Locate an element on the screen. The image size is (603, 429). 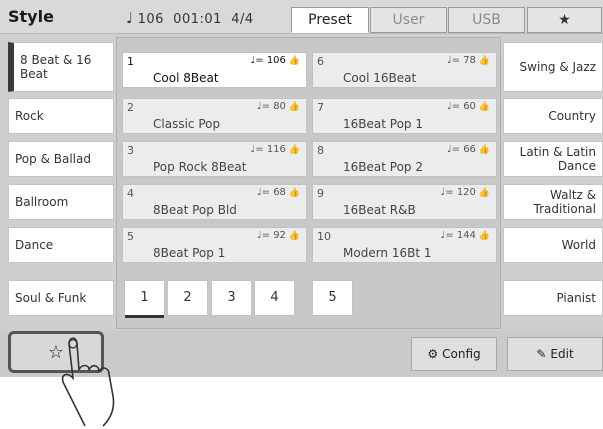
tab-preset: Preset is located at coordinates (330, 20).